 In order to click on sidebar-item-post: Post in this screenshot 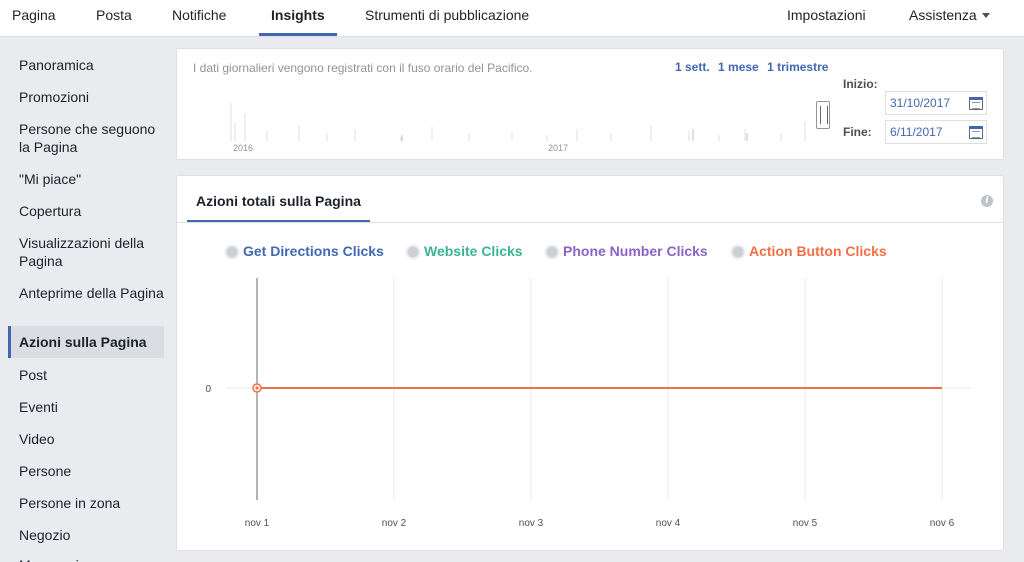, I will do `click(86, 375)`.